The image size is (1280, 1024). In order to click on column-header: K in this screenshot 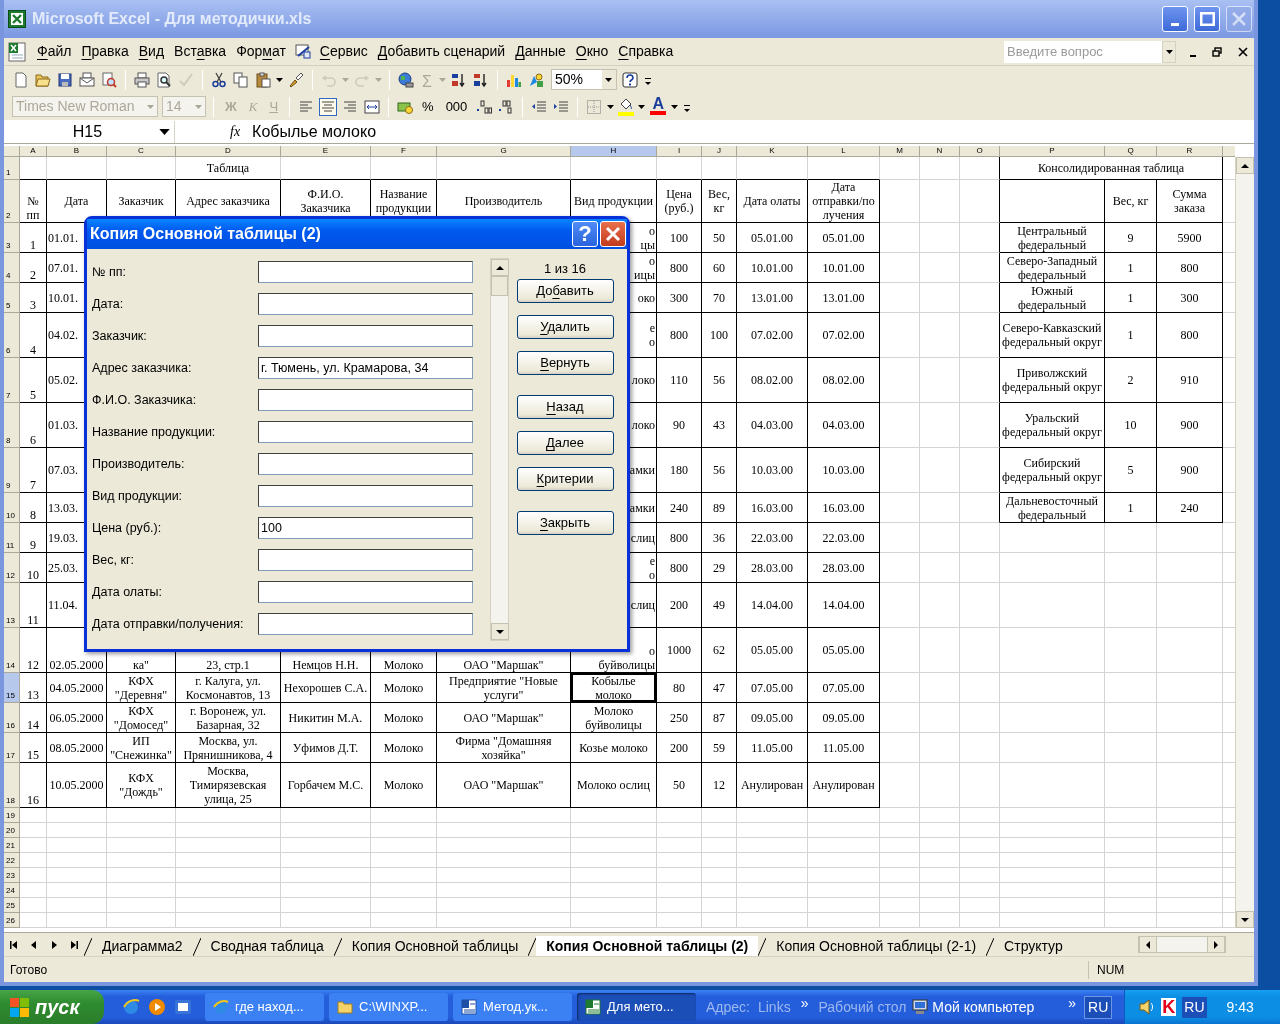, I will do `click(772, 151)`.